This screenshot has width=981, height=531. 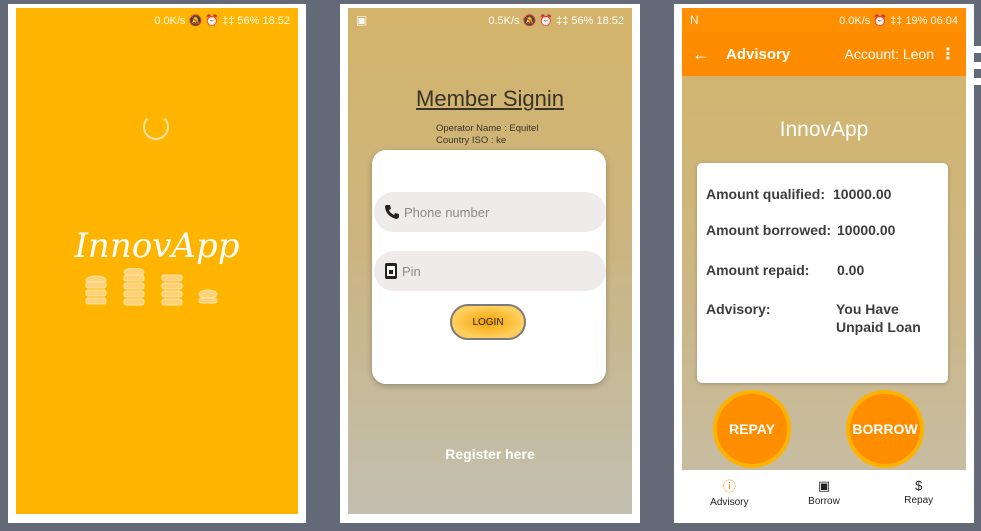 I want to click on coins-icon, so click(x=151, y=287).